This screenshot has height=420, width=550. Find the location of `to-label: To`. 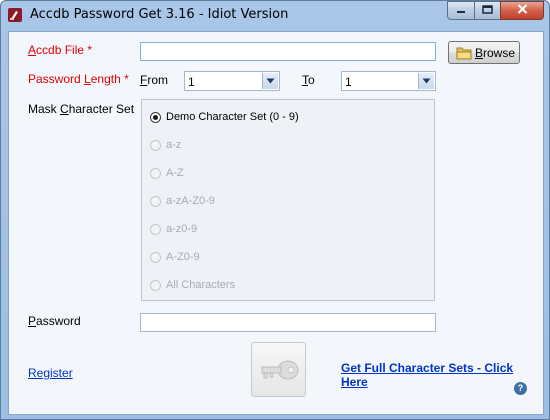

to-label: To is located at coordinates (308, 80).